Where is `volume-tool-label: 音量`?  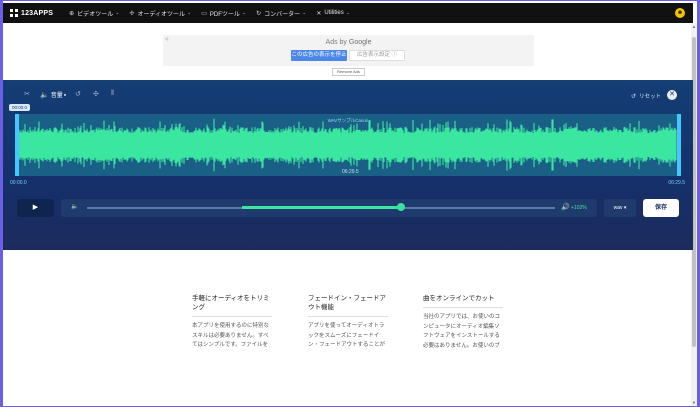 volume-tool-label: 音量 is located at coordinates (56, 96).